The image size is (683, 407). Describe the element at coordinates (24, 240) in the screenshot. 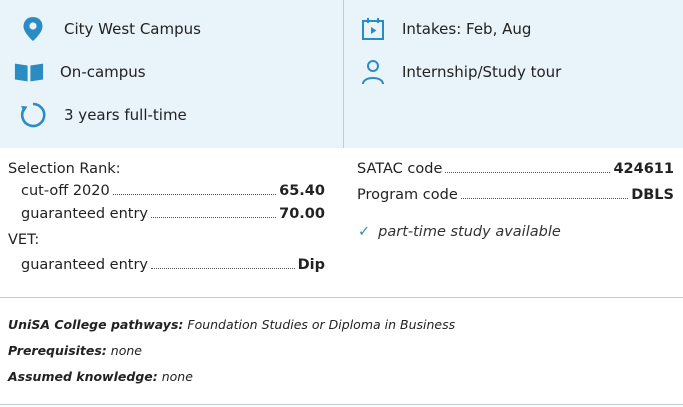

I see `vet-heading: VET:` at that location.